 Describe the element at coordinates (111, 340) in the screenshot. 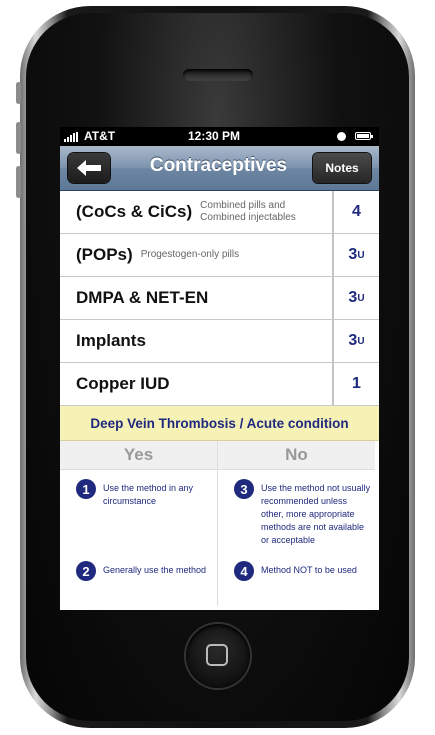

I see `method-name: Implants` at that location.